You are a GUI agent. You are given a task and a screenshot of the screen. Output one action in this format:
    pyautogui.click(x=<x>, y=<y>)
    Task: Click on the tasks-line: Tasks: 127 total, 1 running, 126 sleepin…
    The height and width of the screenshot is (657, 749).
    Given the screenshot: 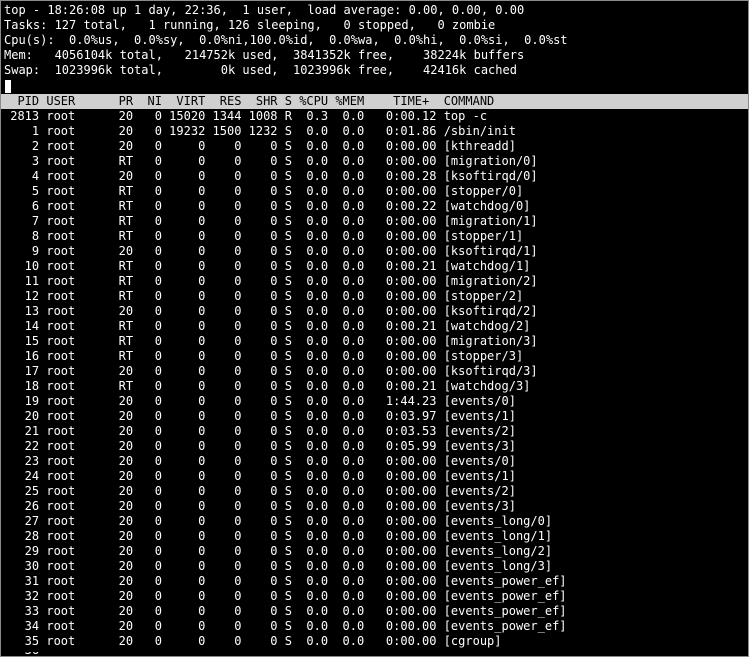 What is the action you would take?
    pyautogui.click(x=250, y=25)
    